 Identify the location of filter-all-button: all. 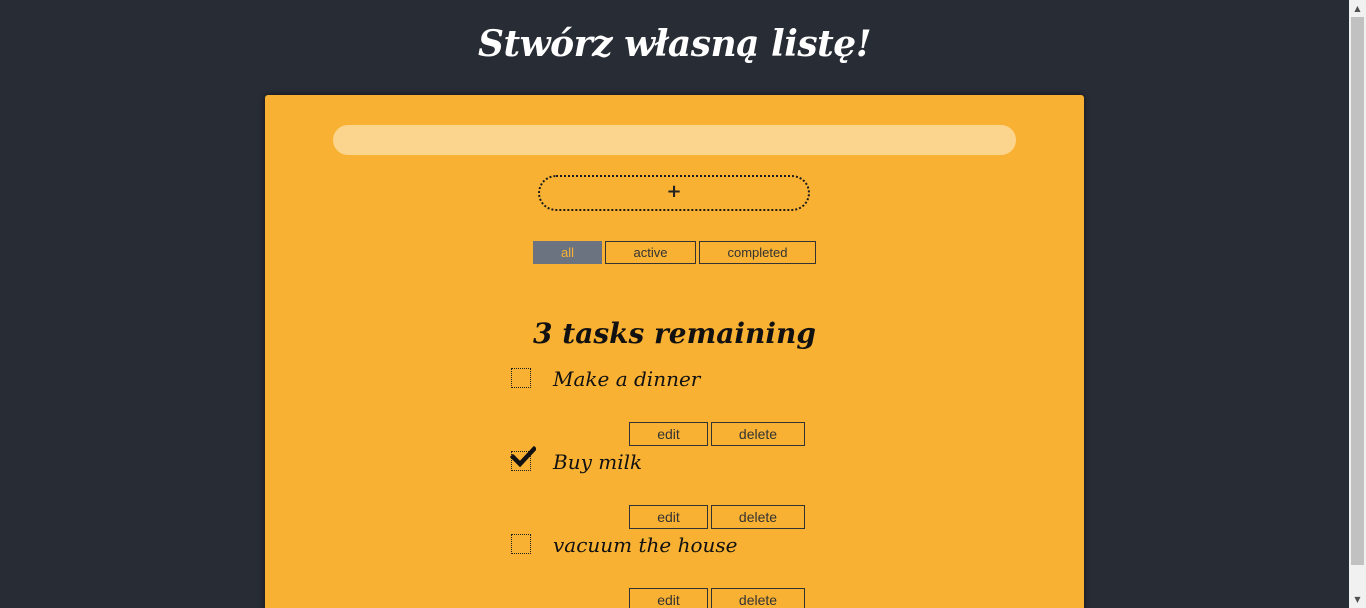
(567, 252).